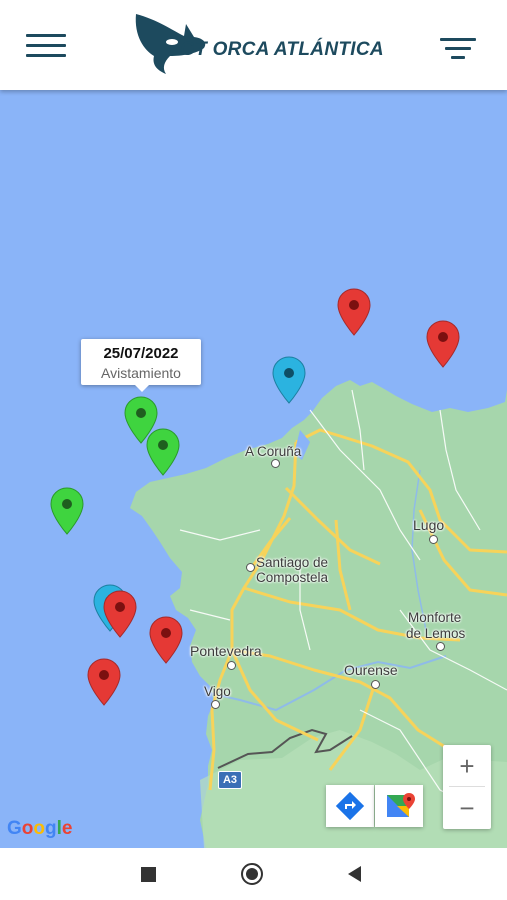 The height and width of the screenshot is (900, 507). I want to click on directions-button, so click(350, 806).